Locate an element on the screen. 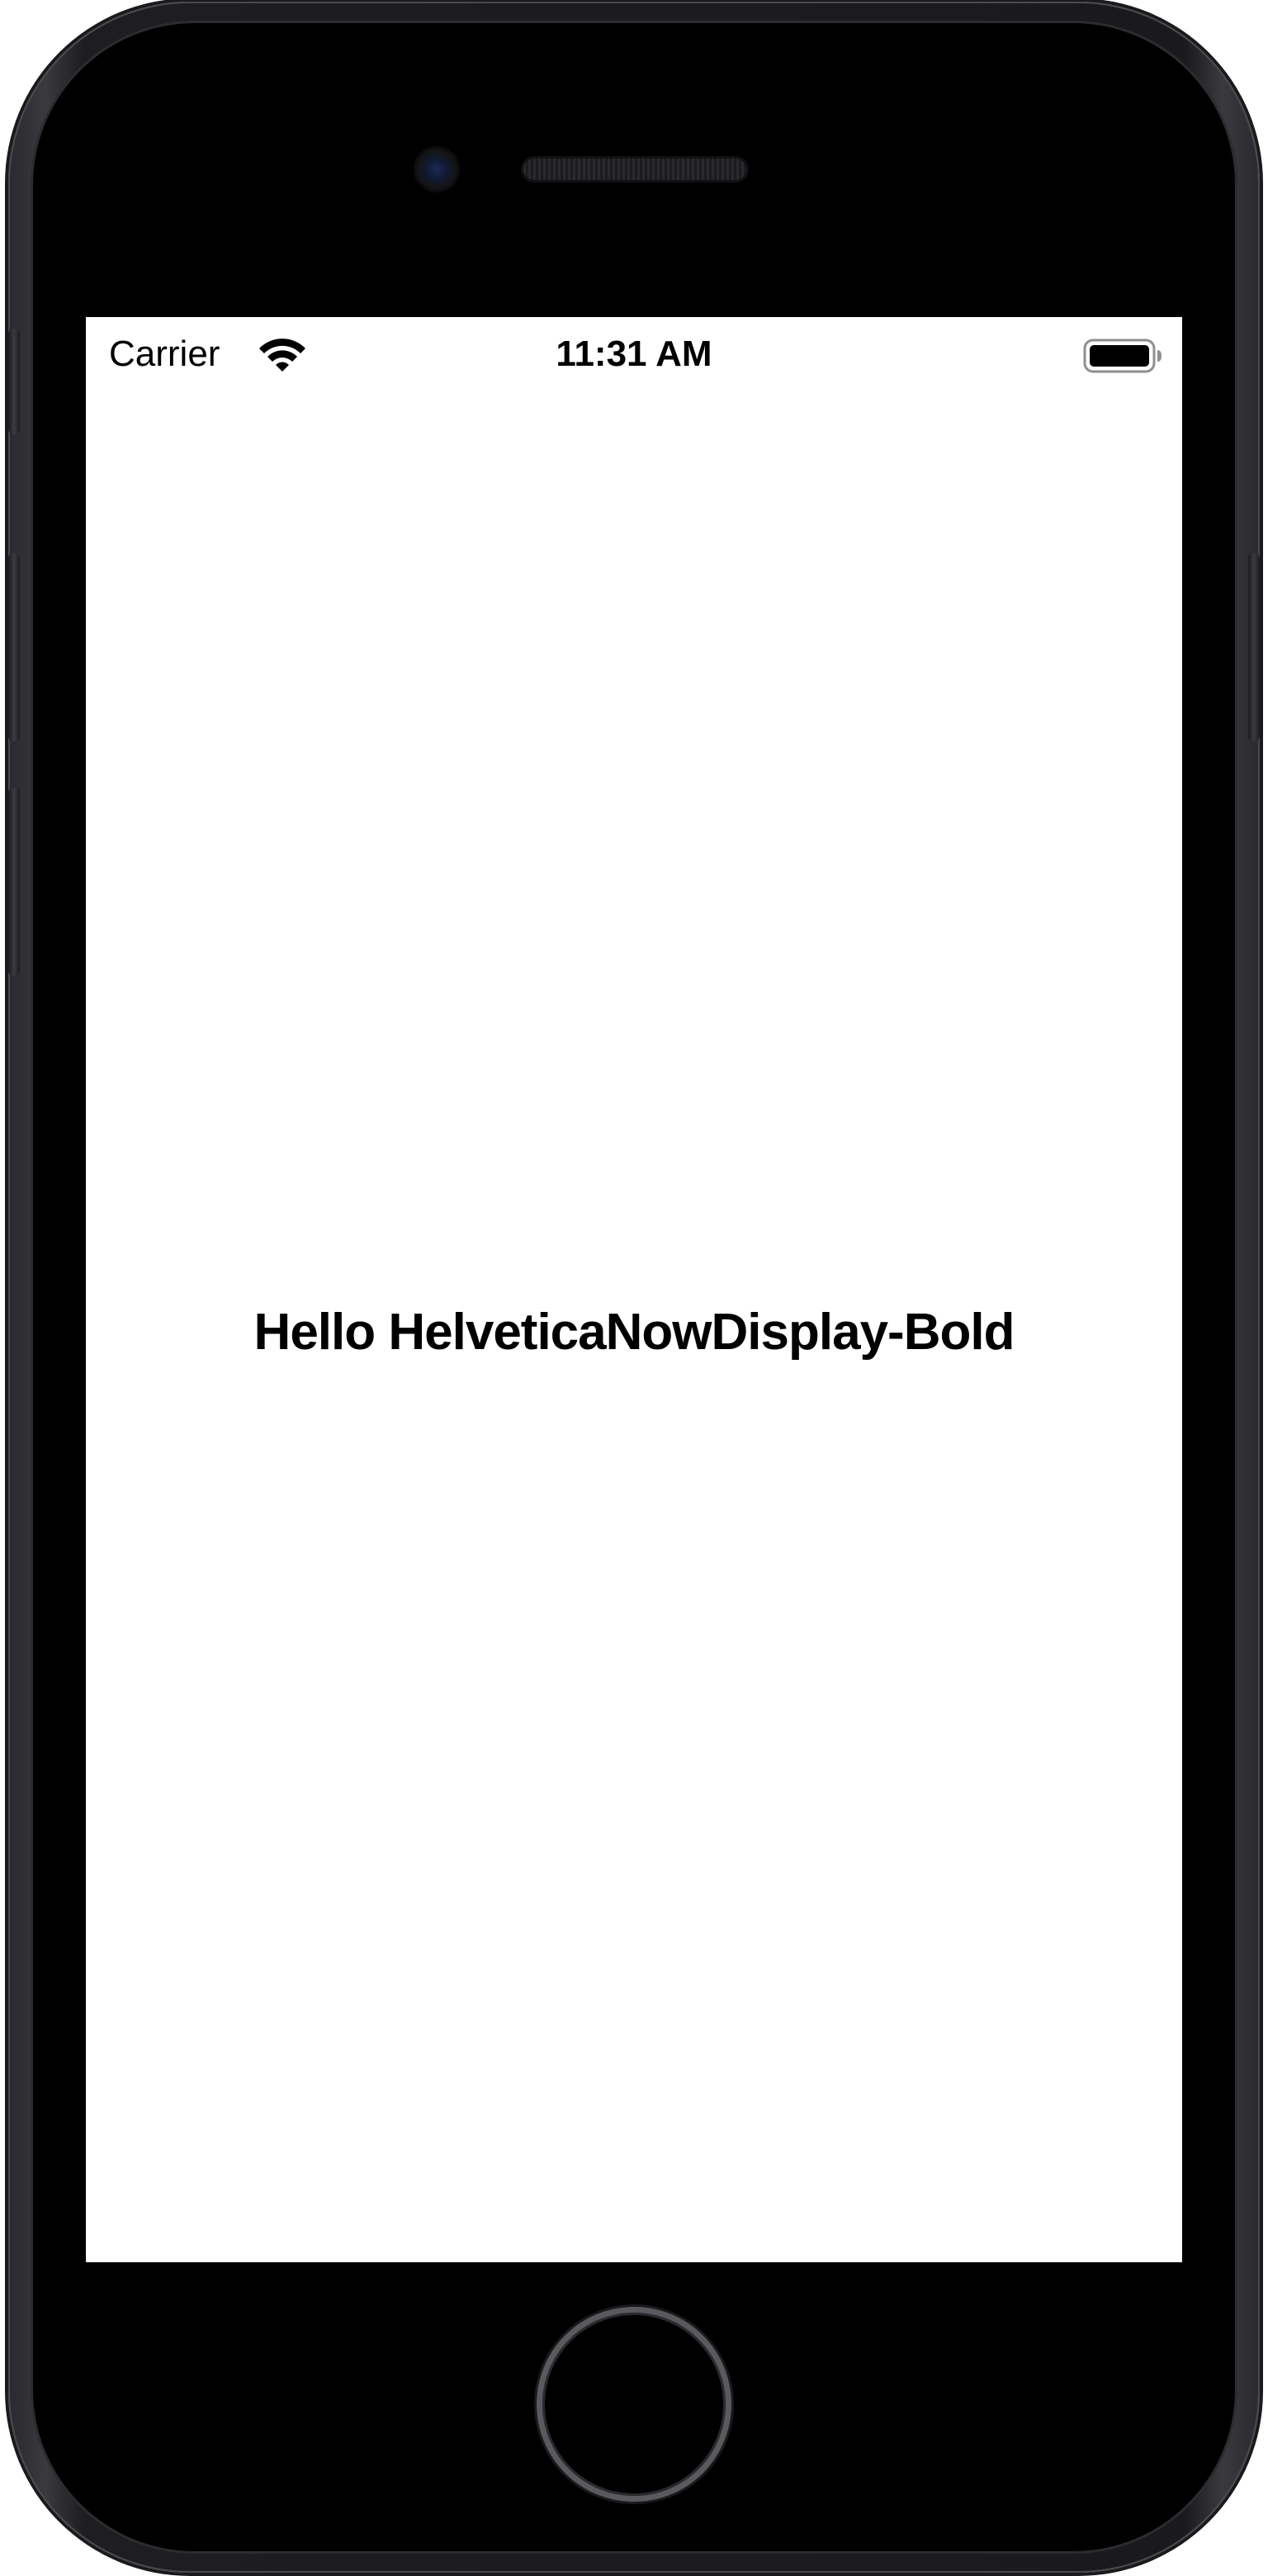 This screenshot has width=1268, height=2576. silent-switch is located at coordinates (14, 381).